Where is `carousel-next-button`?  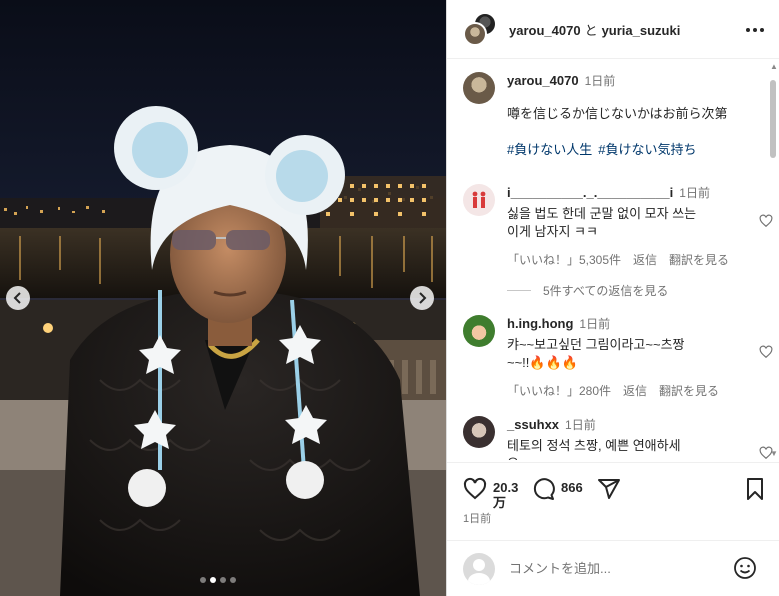 carousel-next-button is located at coordinates (422, 298).